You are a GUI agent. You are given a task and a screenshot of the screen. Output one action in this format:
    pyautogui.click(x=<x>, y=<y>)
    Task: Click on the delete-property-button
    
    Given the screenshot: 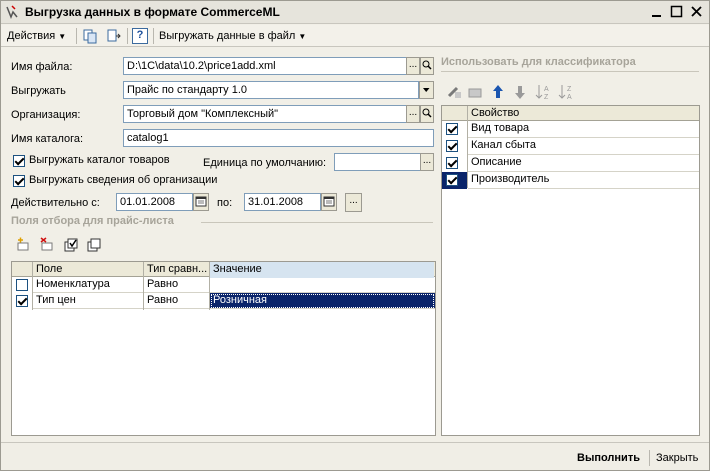 What is the action you would take?
    pyautogui.click(x=475, y=93)
    